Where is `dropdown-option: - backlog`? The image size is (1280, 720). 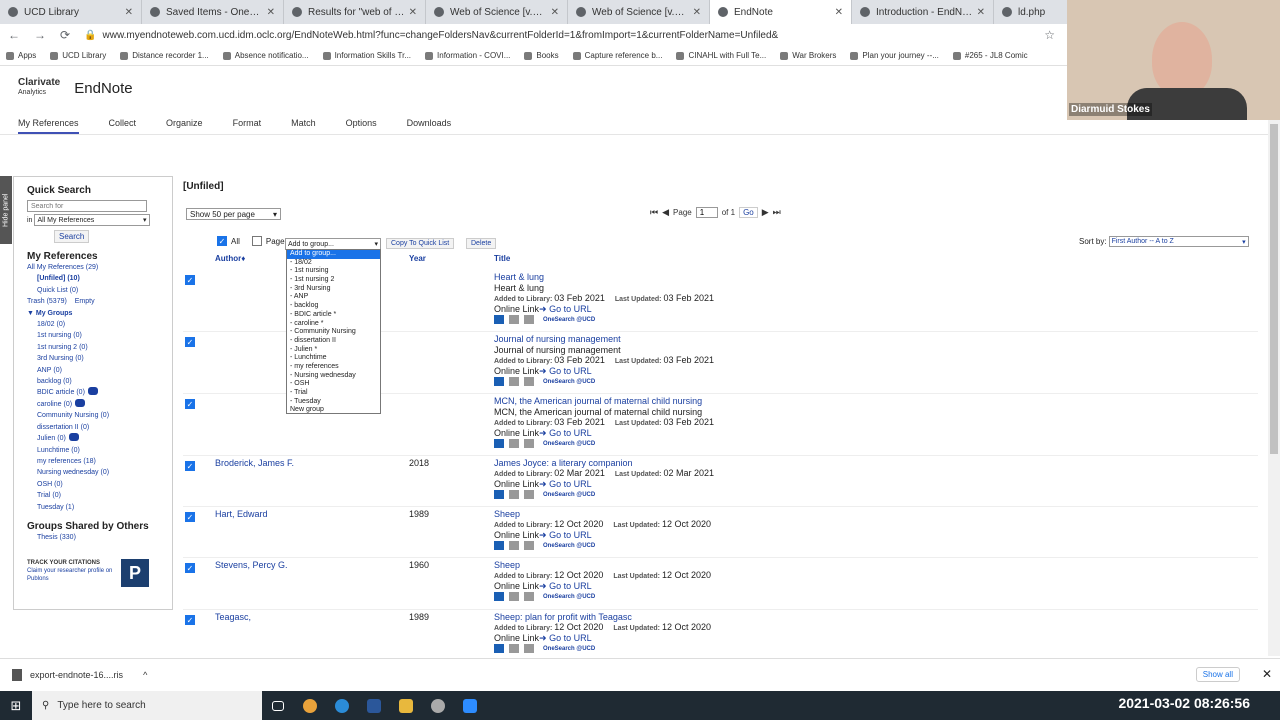
dropdown-option: - backlog is located at coordinates (333, 306).